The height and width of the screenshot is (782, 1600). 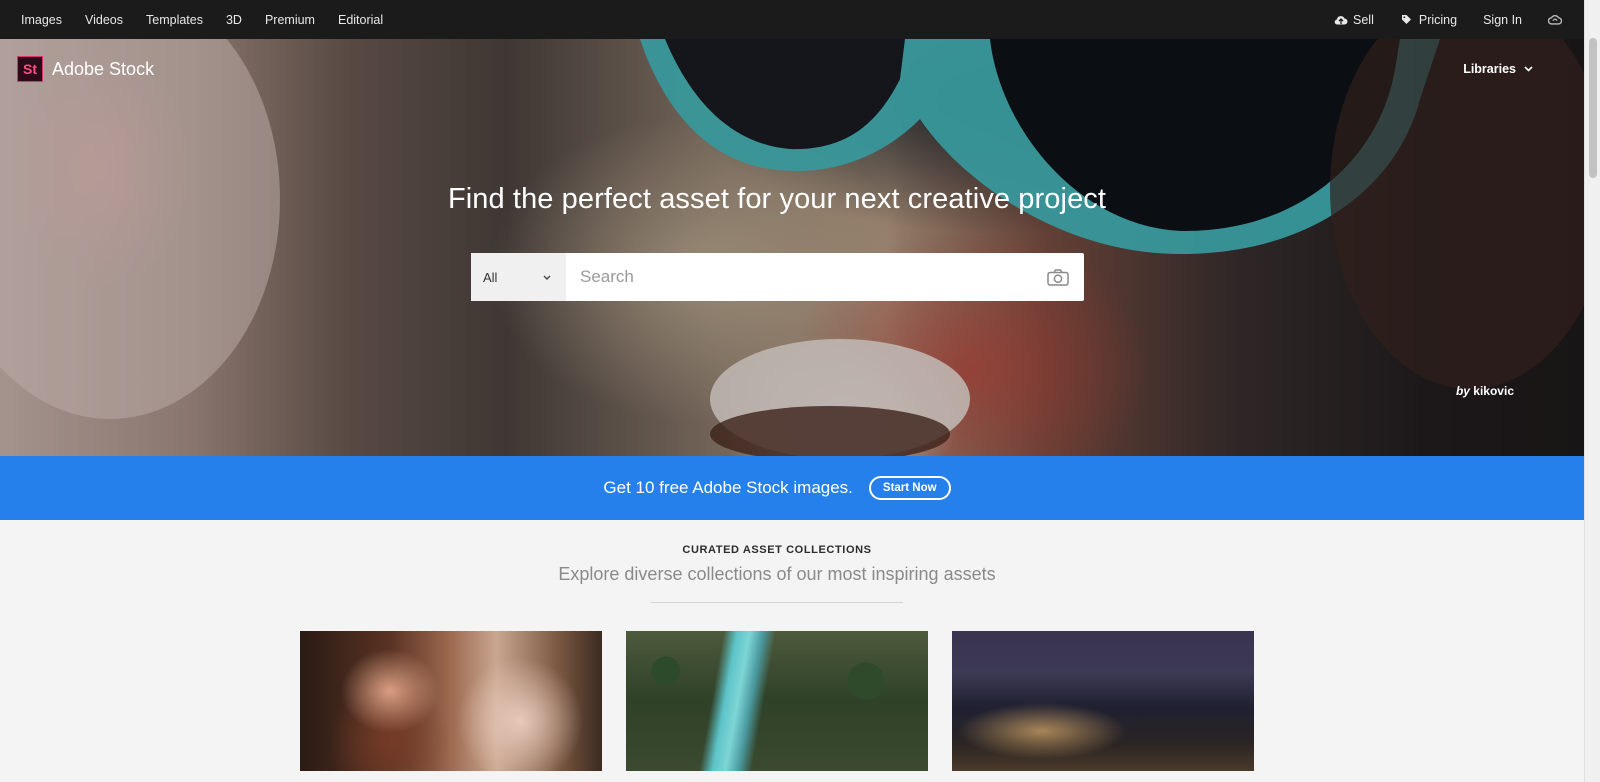 I want to click on nav-videos: Videos, so click(x=104, y=20).